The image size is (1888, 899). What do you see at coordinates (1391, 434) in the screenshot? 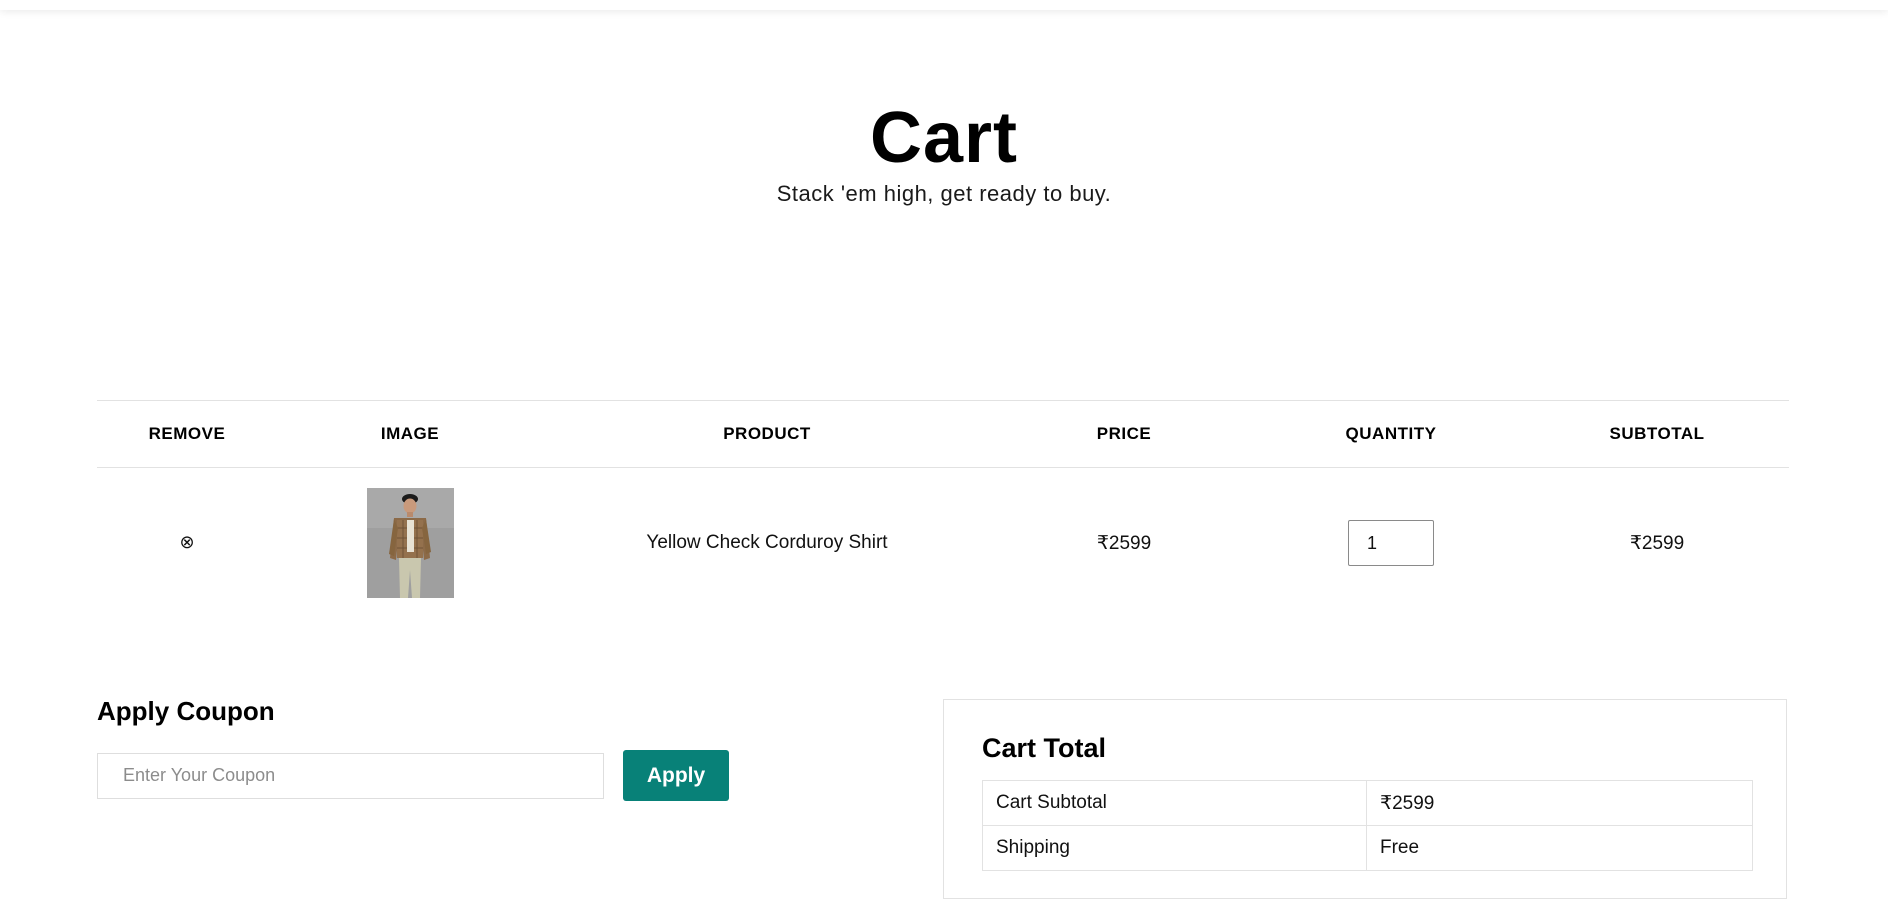
I see `header-quantity: QUANTITY` at bounding box center [1391, 434].